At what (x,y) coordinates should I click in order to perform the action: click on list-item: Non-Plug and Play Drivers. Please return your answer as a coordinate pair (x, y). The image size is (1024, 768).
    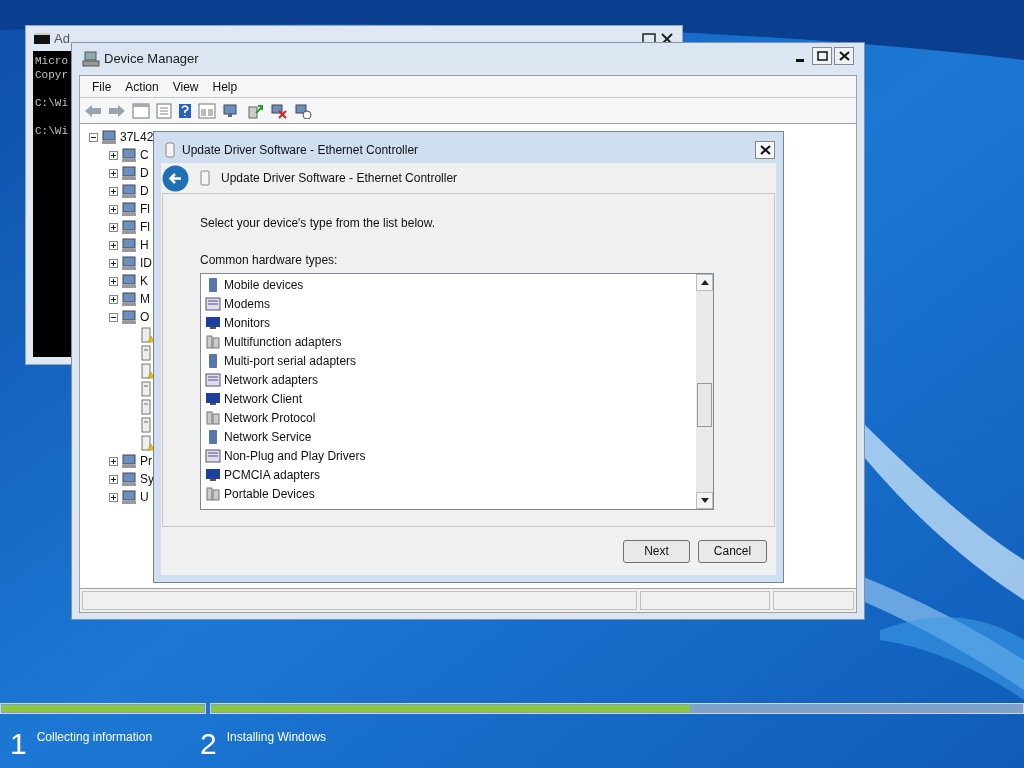
    Looking at the image, I should click on (295, 455).